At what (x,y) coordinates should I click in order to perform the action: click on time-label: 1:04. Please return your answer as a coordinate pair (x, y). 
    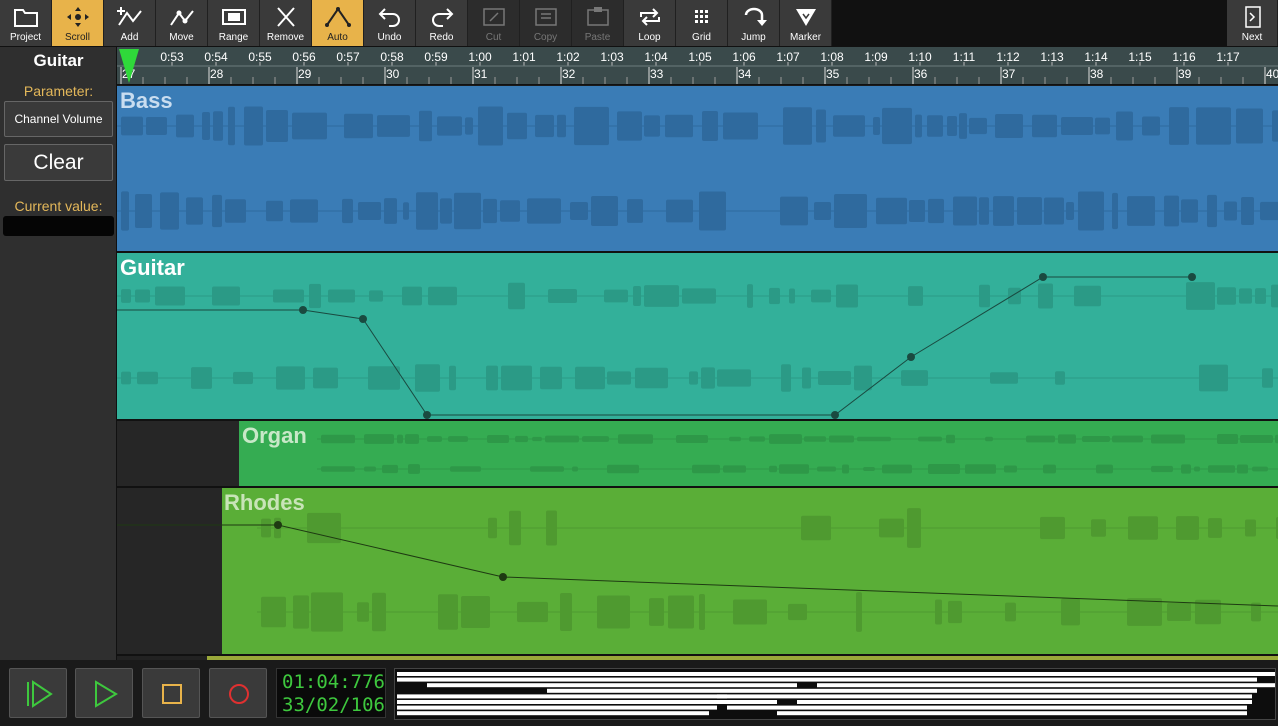
    Looking at the image, I should click on (656, 57).